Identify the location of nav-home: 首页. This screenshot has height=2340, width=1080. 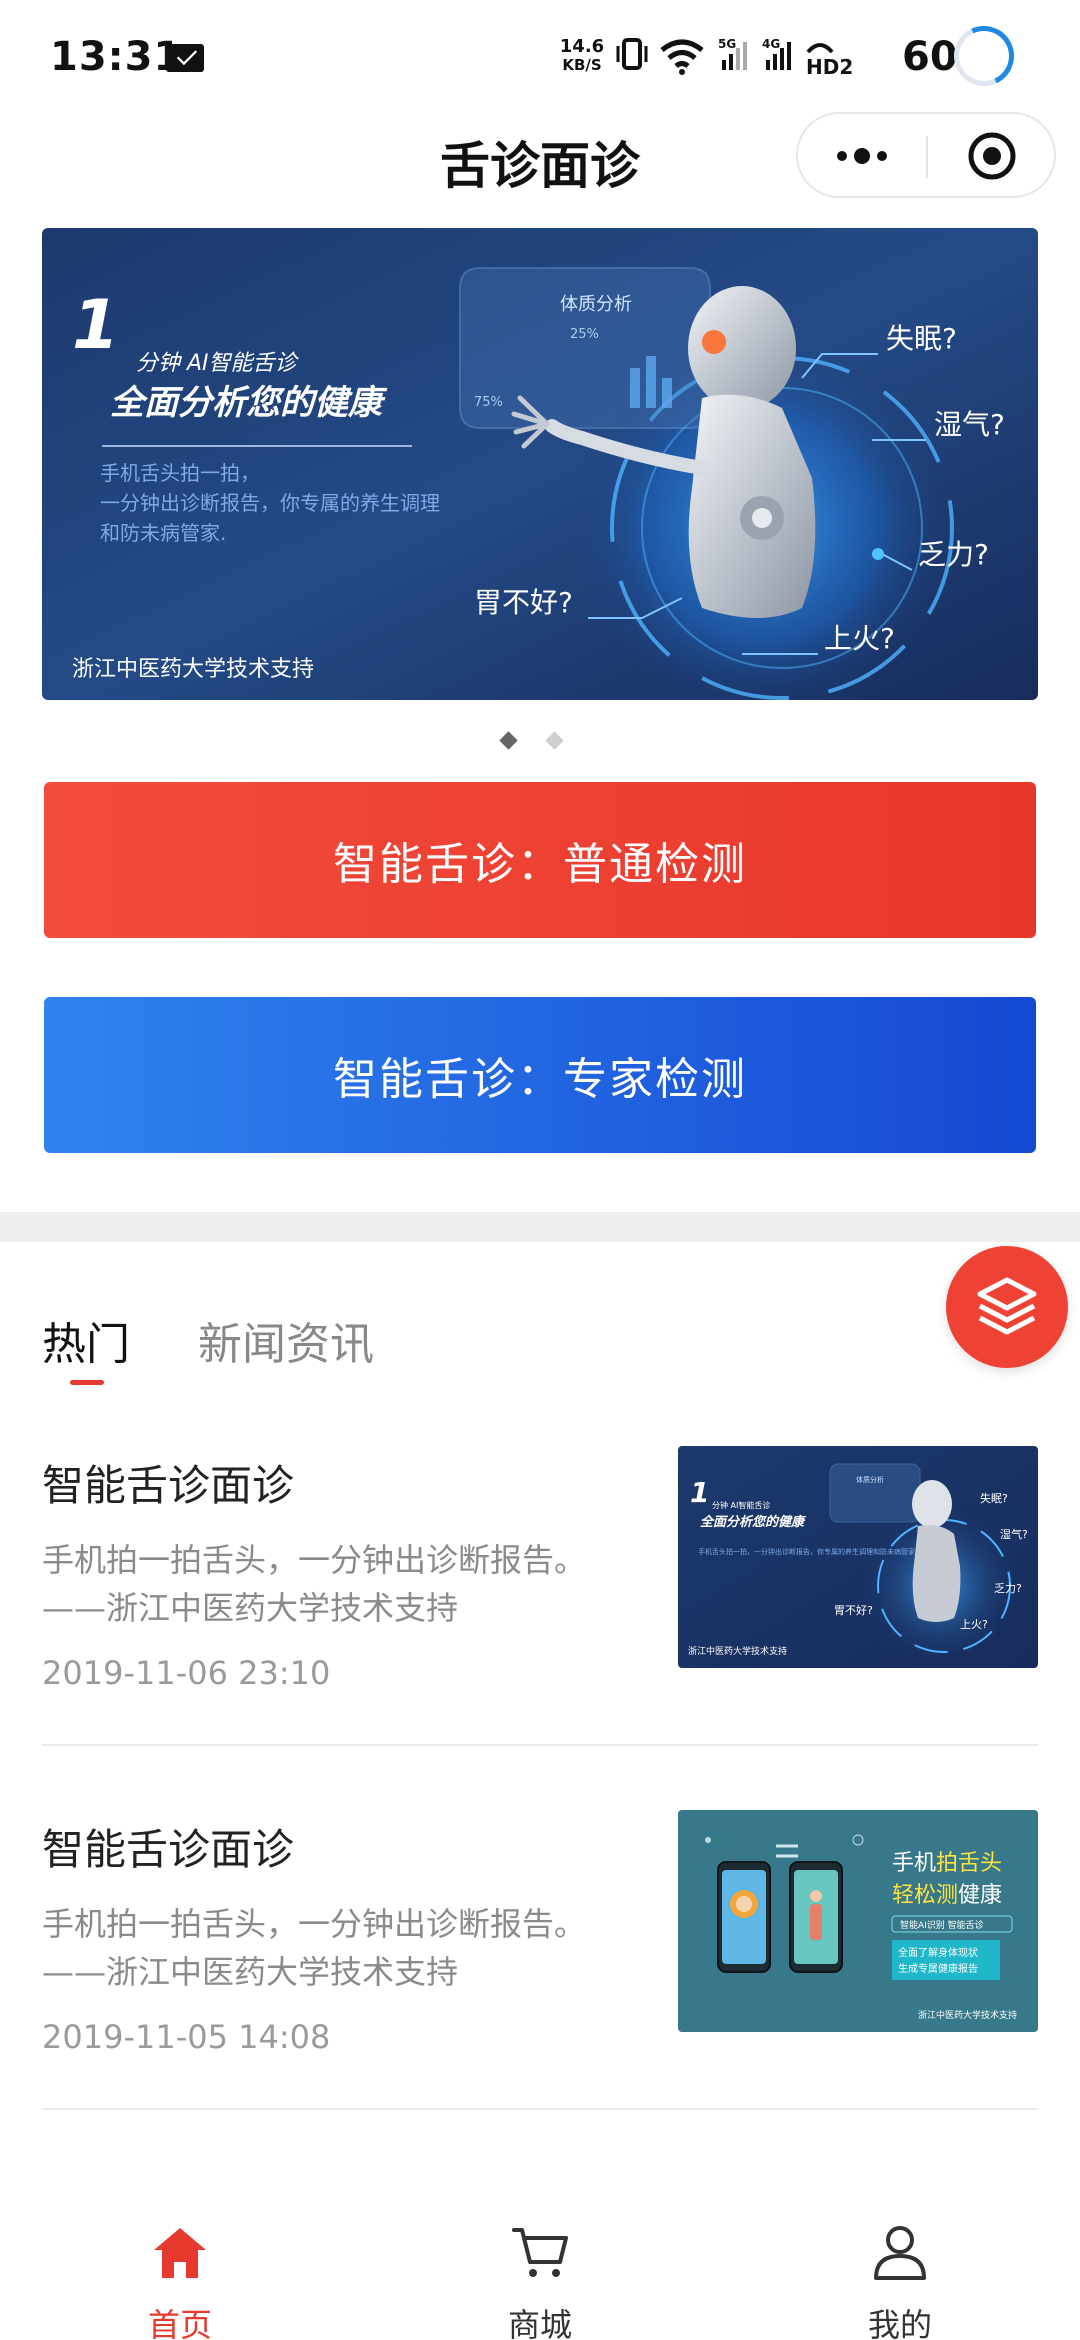
(180, 2270).